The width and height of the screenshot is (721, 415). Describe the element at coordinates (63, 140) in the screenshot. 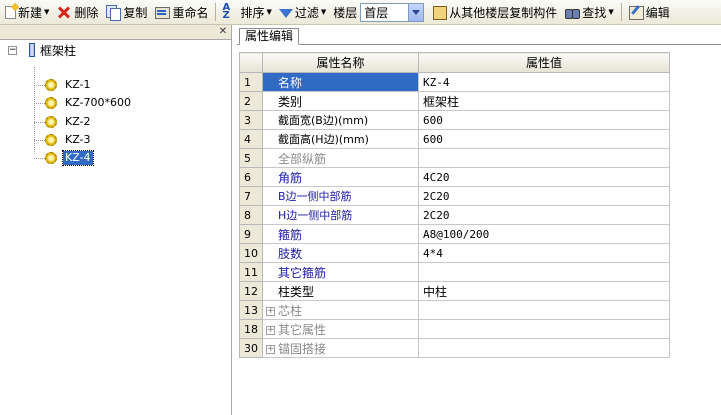

I see `tree-item-kz-3: KZ-3` at that location.